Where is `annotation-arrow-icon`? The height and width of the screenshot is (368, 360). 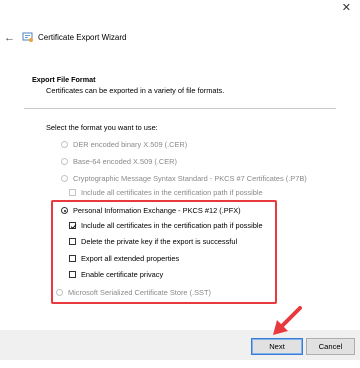
annotation-arrow-icon is located at coordinates (287, 320).